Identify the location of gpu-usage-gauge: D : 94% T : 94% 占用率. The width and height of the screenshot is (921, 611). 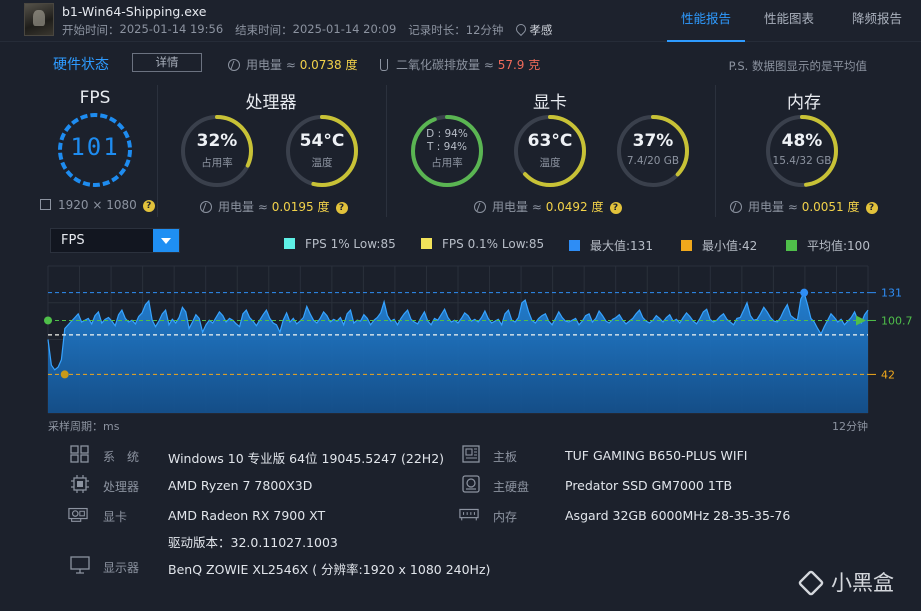
(447, 151).